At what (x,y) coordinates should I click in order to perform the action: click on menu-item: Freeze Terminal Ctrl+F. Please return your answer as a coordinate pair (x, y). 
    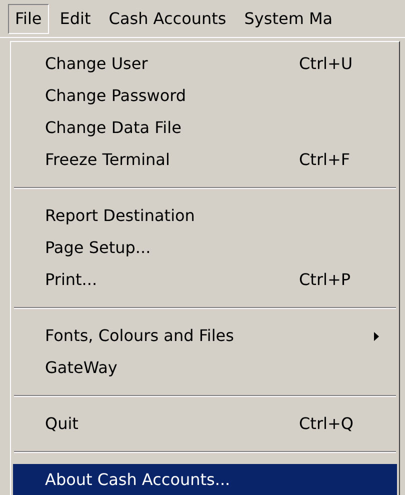
    Looking at the image, I should click on (205, 160).